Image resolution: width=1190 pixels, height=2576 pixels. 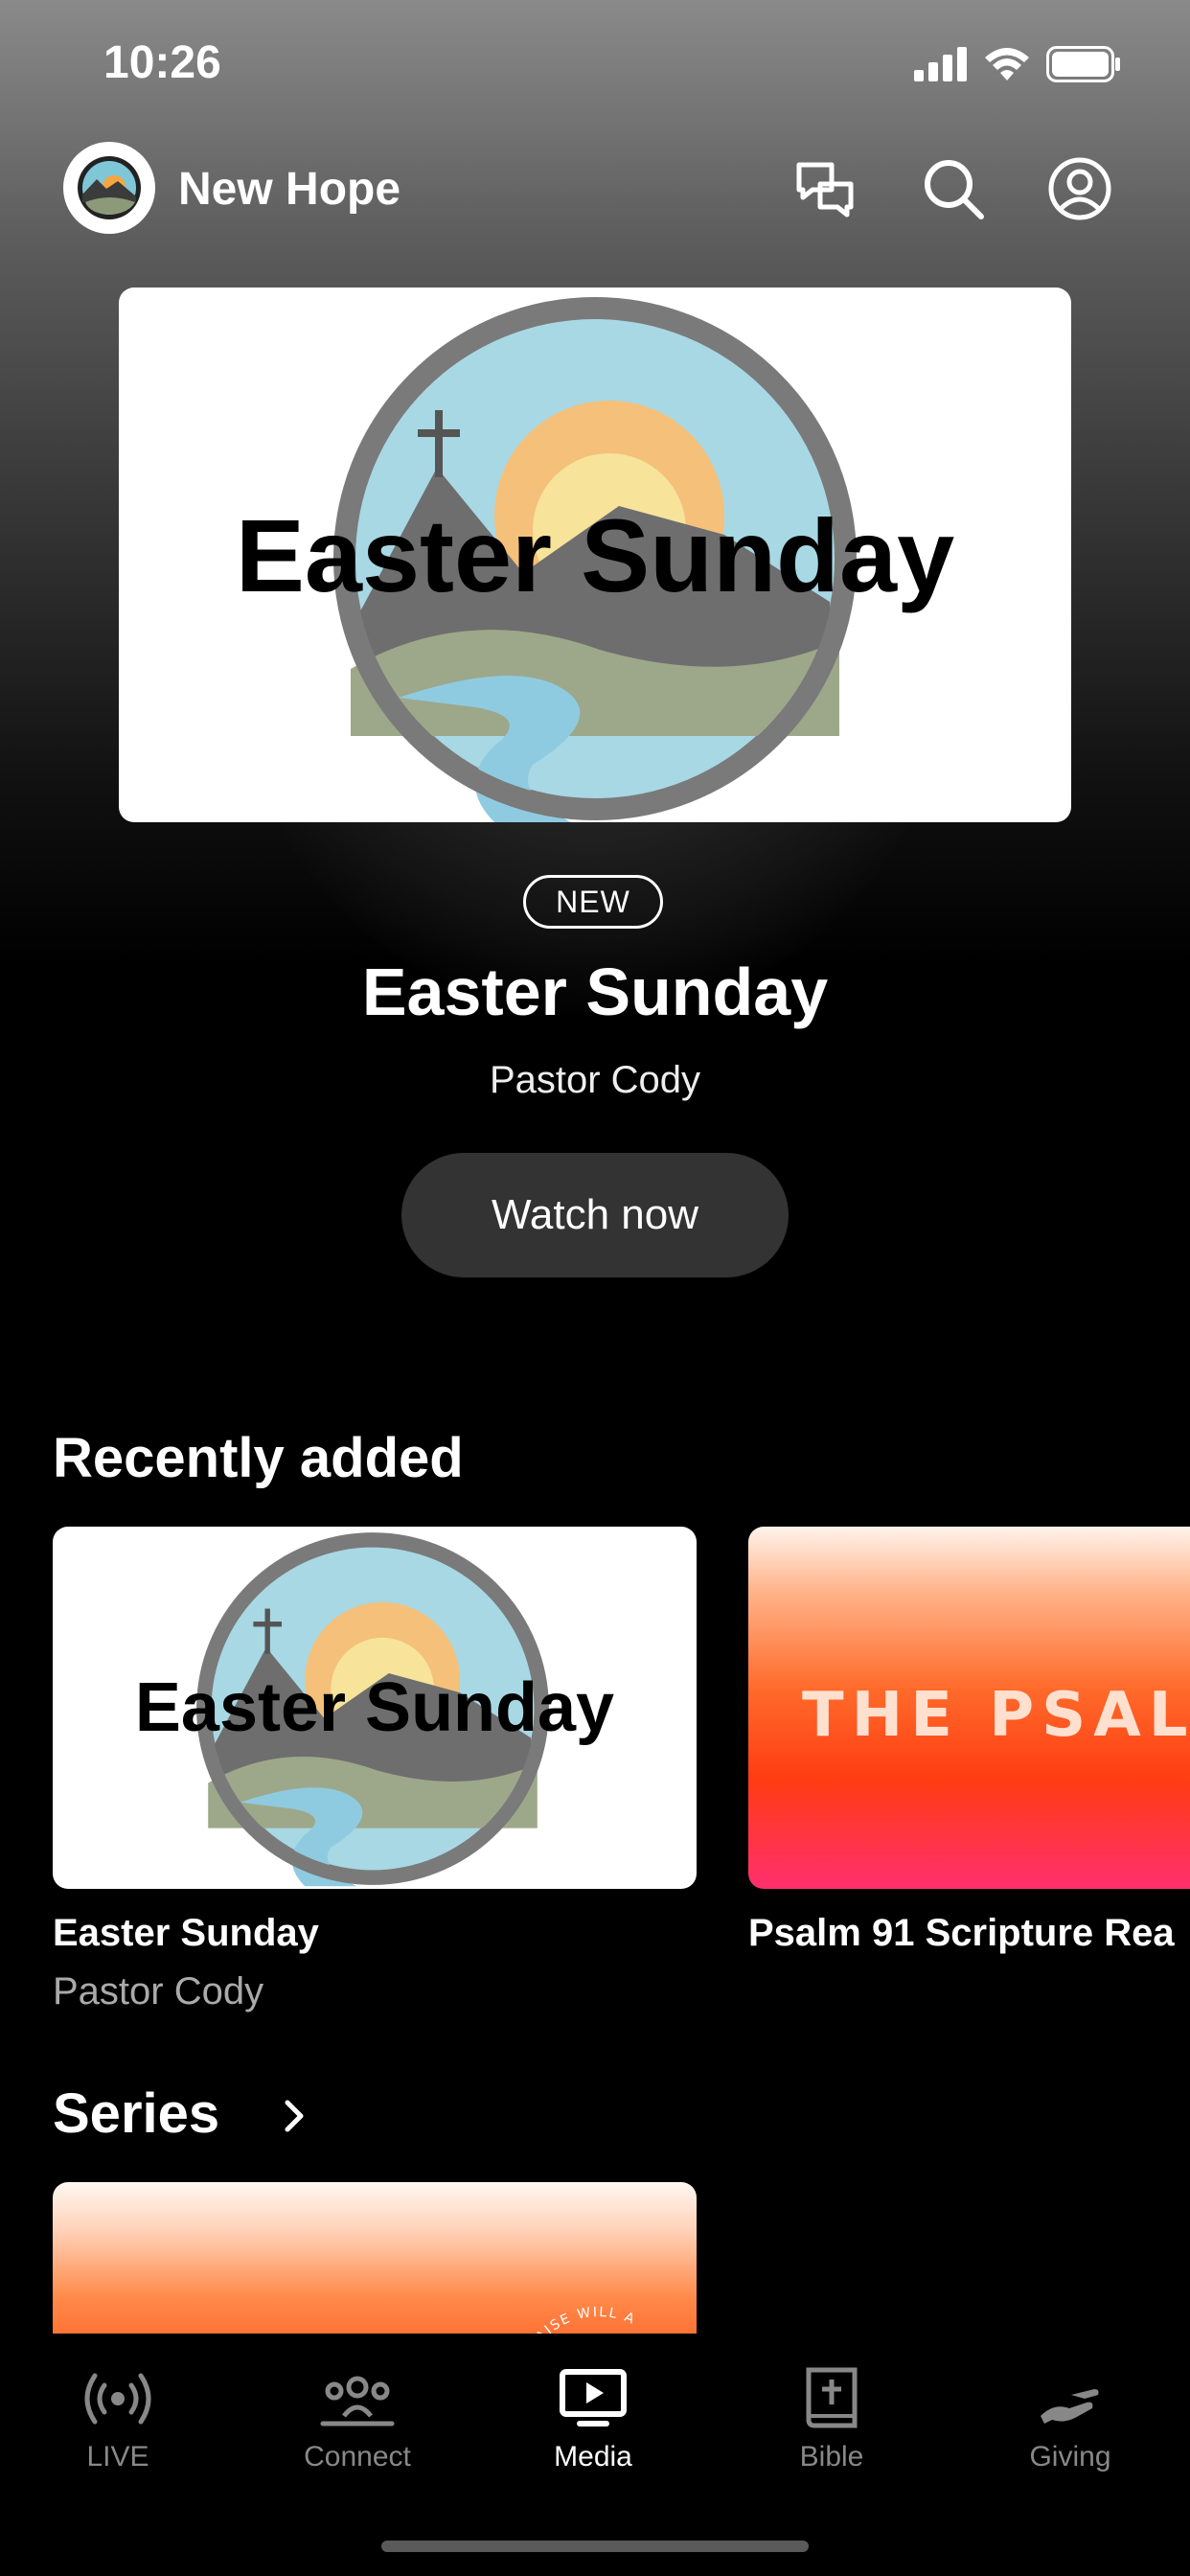 I want to click on wifi-icon, so click(x=1007, y=64).